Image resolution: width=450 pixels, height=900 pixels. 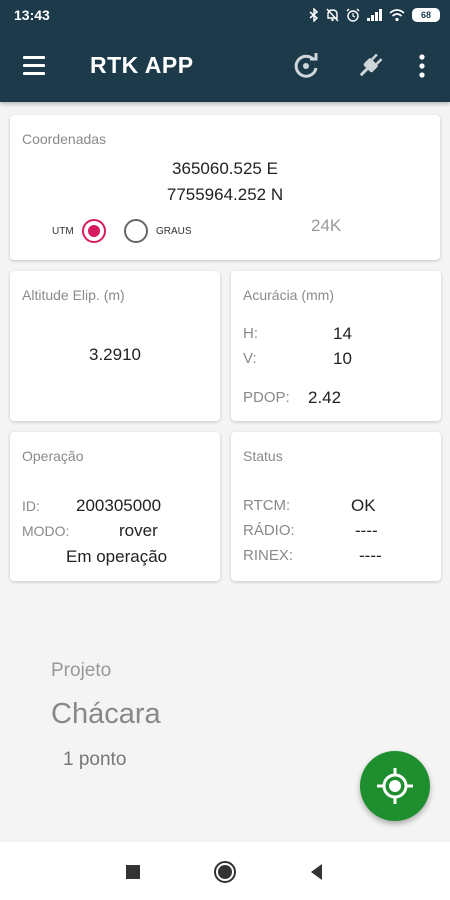 What do you see at coordinates (317, 872) in the screenshot?
I see `back-icon` at bounding box center [317, 872].